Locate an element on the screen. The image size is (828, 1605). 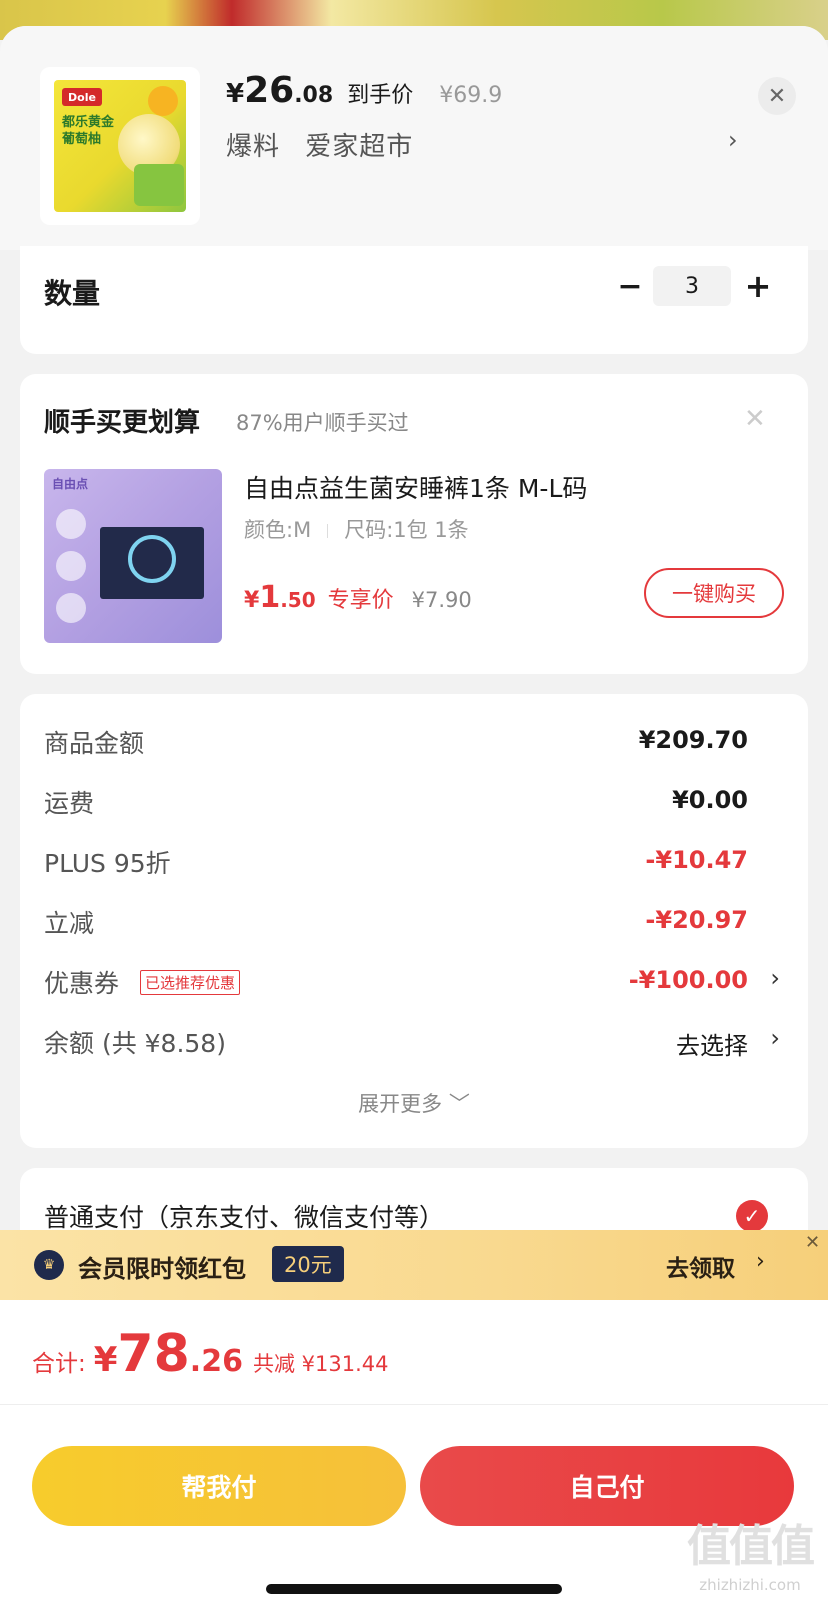
coupon-badge: 已选推荐优惠 is located at coordinates (190, 982).